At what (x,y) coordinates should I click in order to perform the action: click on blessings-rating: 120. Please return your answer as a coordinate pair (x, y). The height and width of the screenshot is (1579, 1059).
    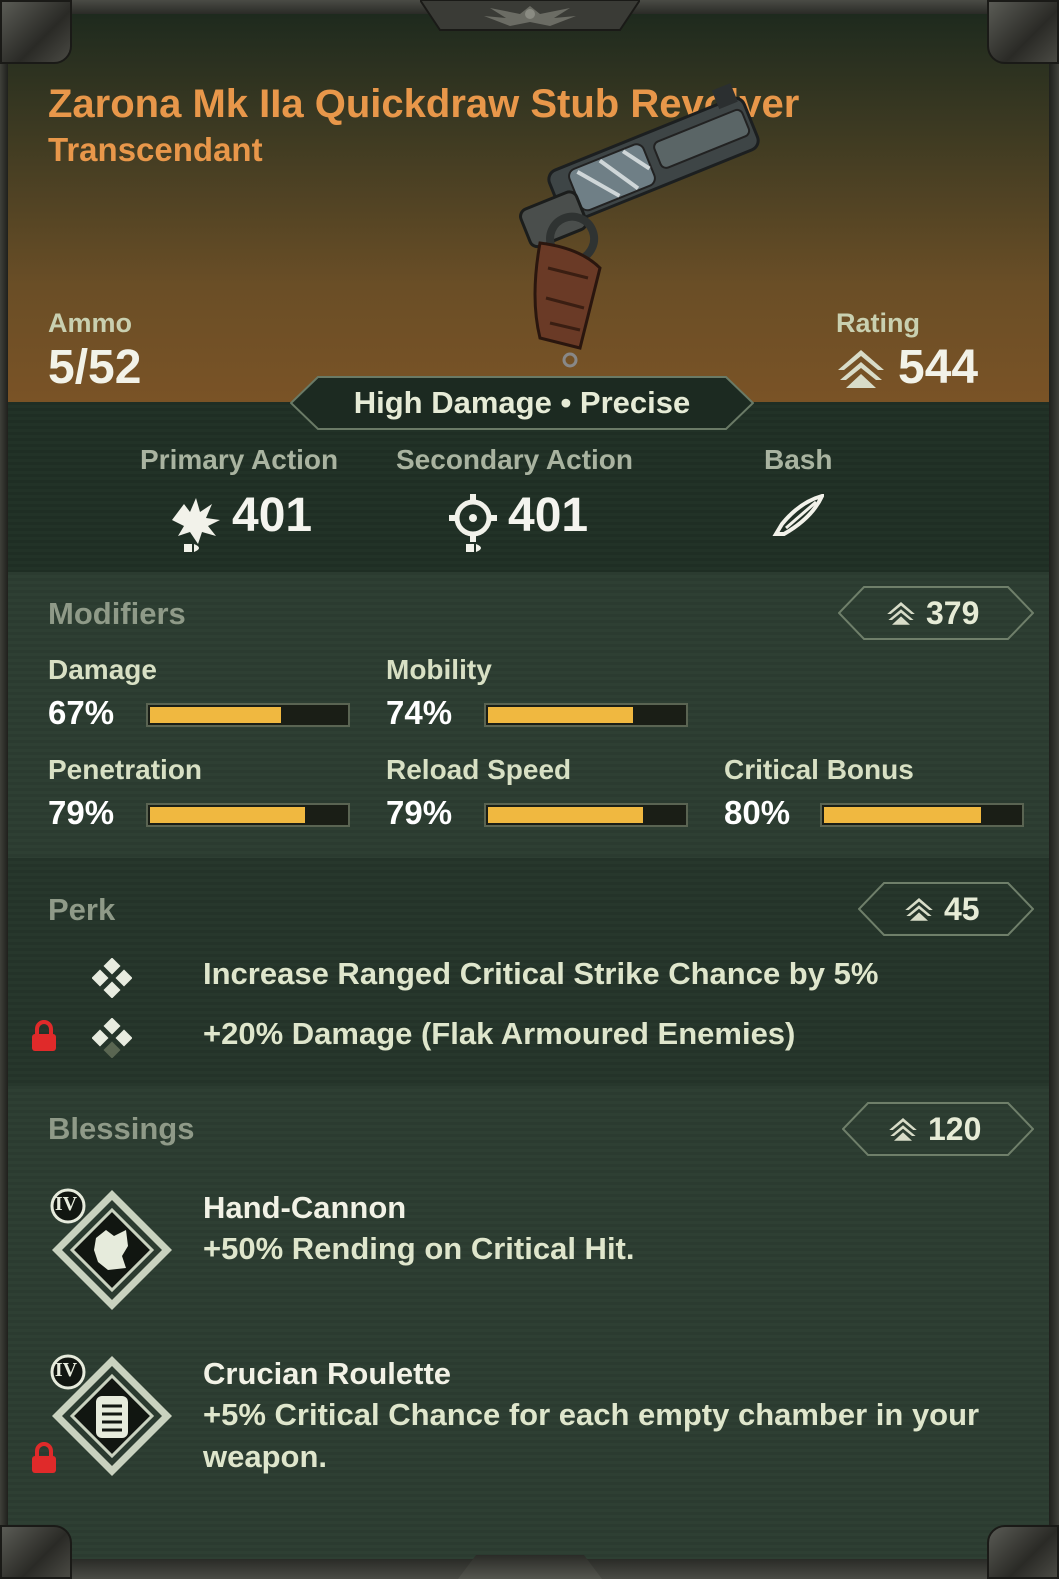
    Looking at the image, I should click on (955, 1129).